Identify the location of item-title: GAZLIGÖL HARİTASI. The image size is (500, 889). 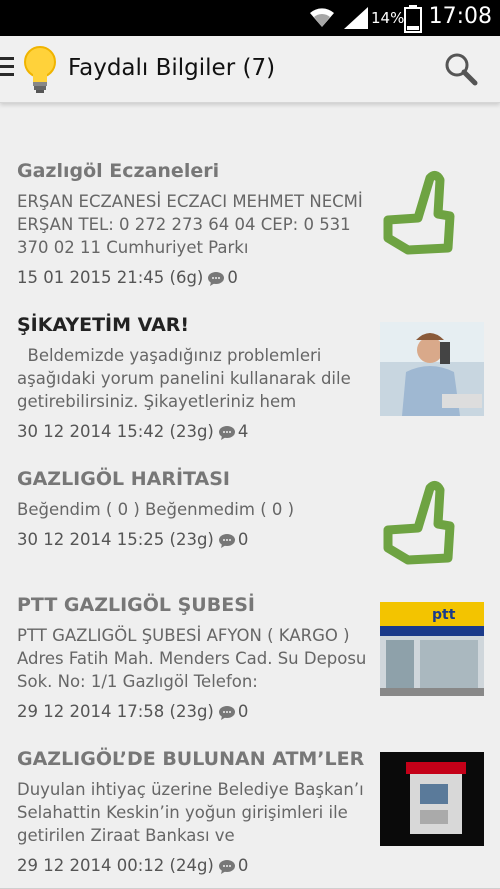
(123, 479).